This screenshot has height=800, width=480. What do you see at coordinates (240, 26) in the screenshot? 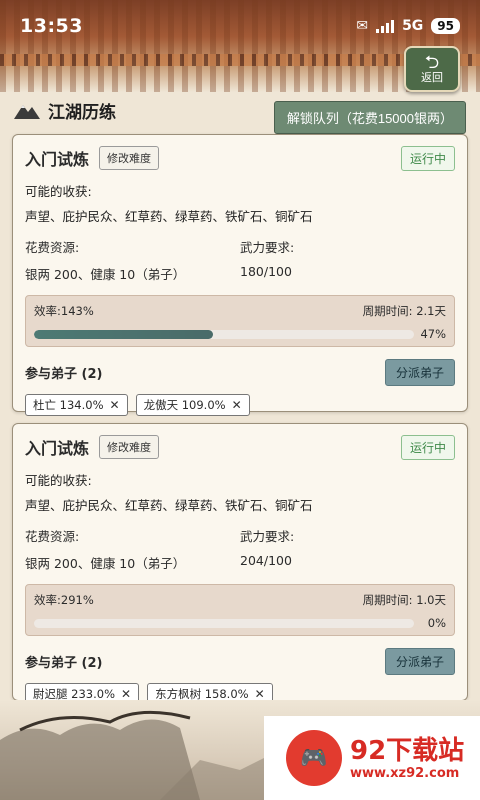
I see `status-bar: 13:53 ✉ 5G 95` at bounding box center [240, 26].